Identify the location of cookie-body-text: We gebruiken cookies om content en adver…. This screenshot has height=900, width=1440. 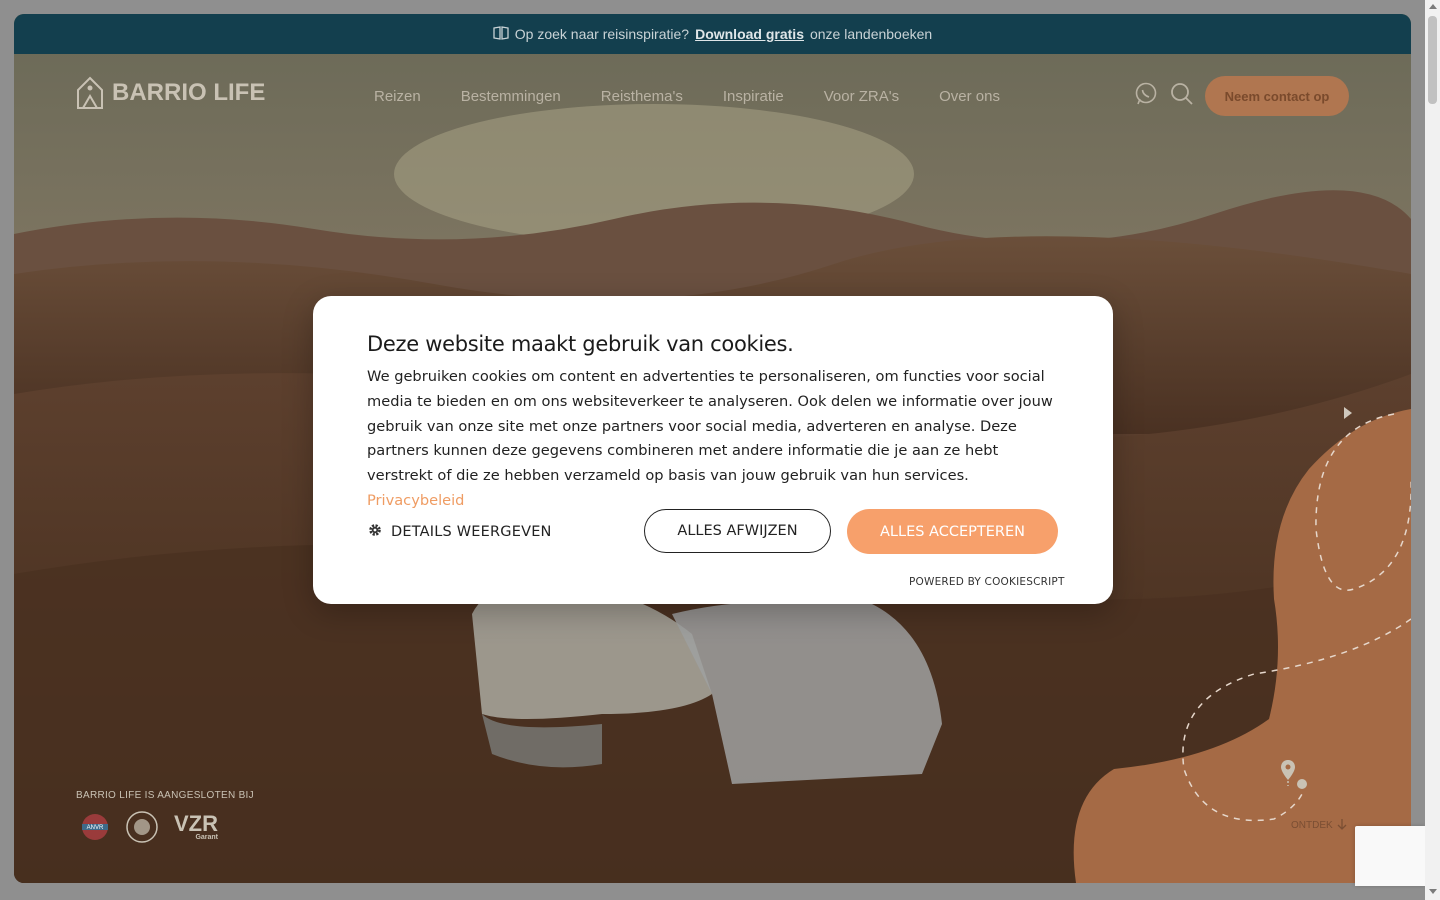
(710, 426).